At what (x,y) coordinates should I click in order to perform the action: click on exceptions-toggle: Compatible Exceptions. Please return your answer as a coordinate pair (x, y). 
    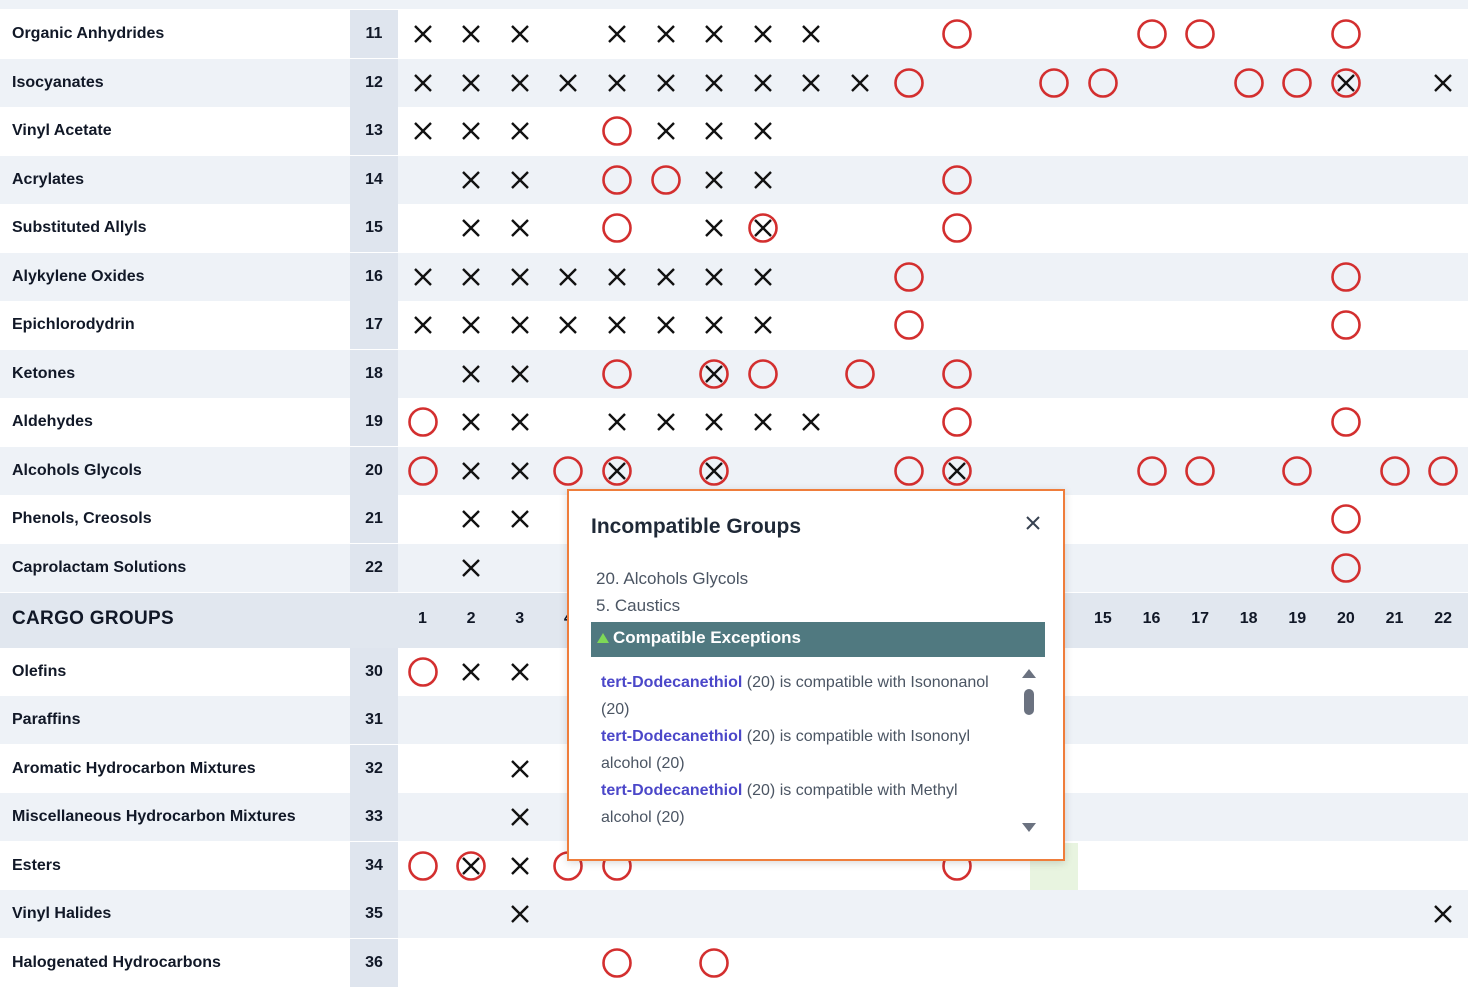
    Looking at the image, I should click on (818, 639).